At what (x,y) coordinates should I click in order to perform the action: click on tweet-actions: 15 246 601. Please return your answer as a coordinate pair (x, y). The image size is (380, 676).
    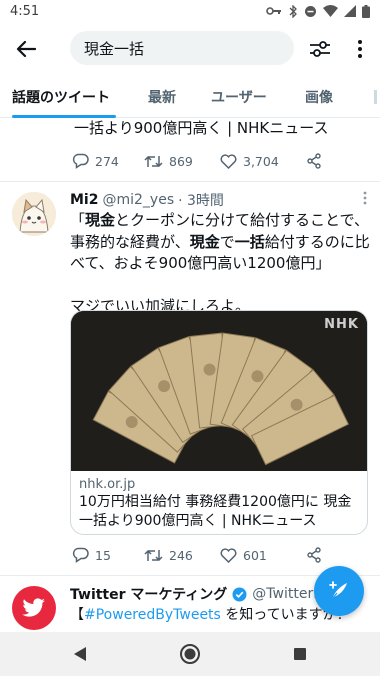
    Looking at the image, I should click on (202, 555).